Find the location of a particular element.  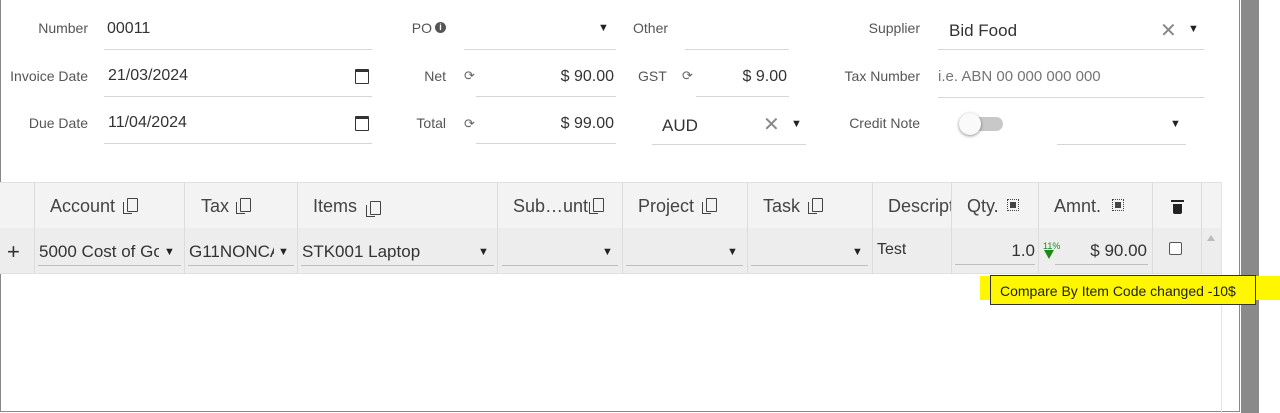

credit-note-label: Credit Note is located at coordinates (884, 123).